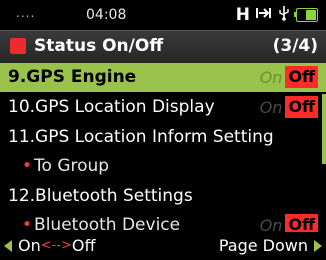 The height and width of the screenshot is (260, 326). Describe the element at coordinates (99, 46) in the screenshot. I see `page-title: Status On/Off` at that location.